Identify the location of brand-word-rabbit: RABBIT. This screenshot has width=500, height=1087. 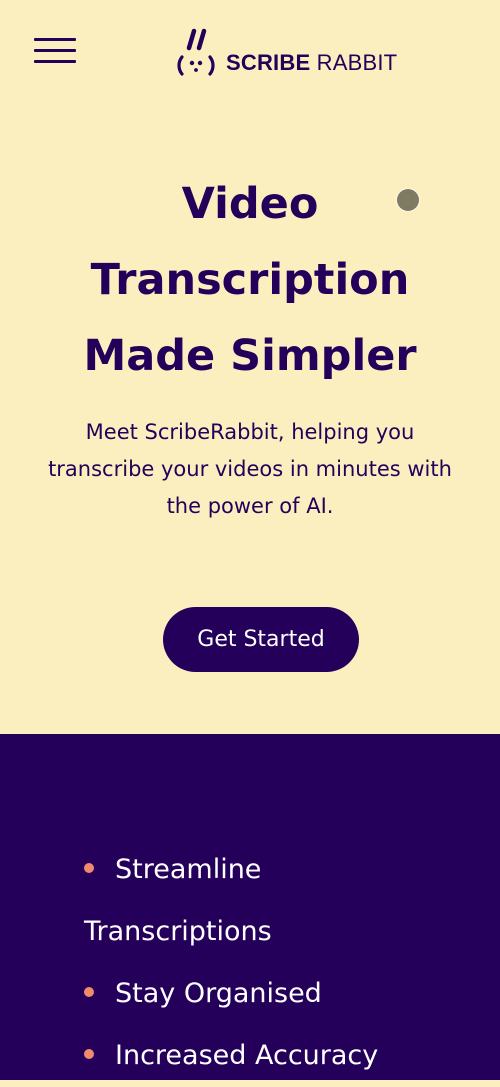
(357, 62).